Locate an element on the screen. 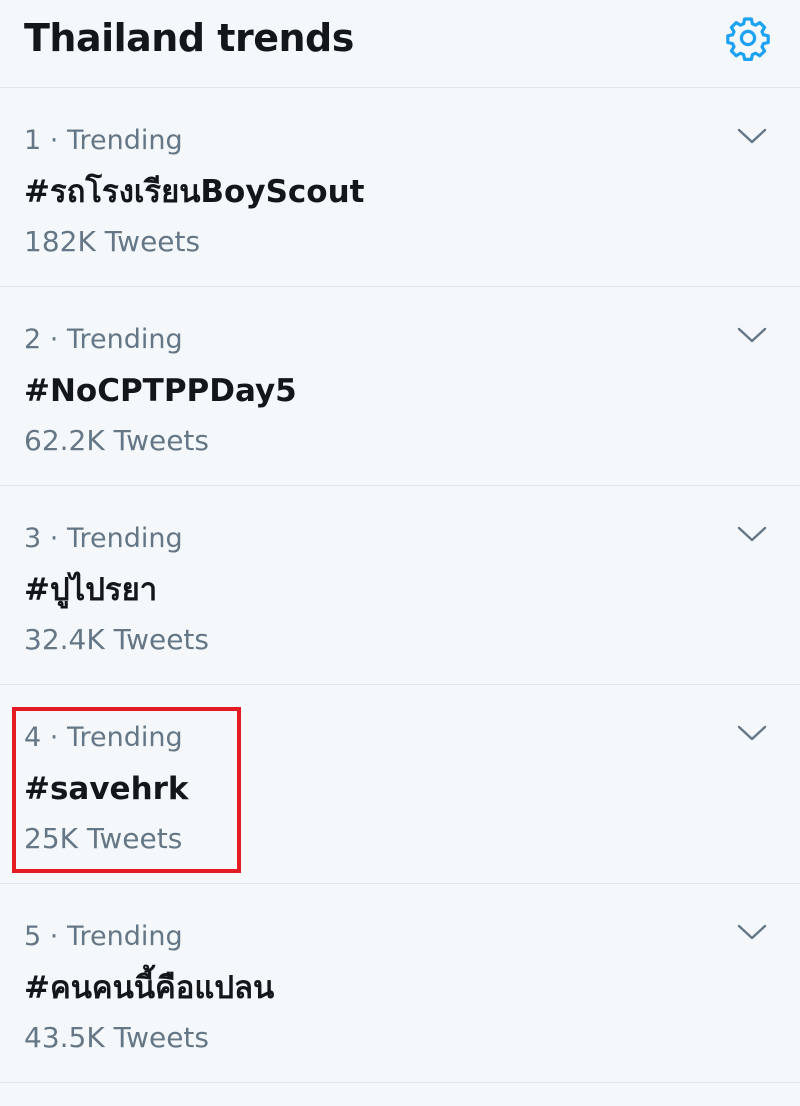  trend-tweet-count: 43.5K Tweets is located at coordinates (116, 1037).